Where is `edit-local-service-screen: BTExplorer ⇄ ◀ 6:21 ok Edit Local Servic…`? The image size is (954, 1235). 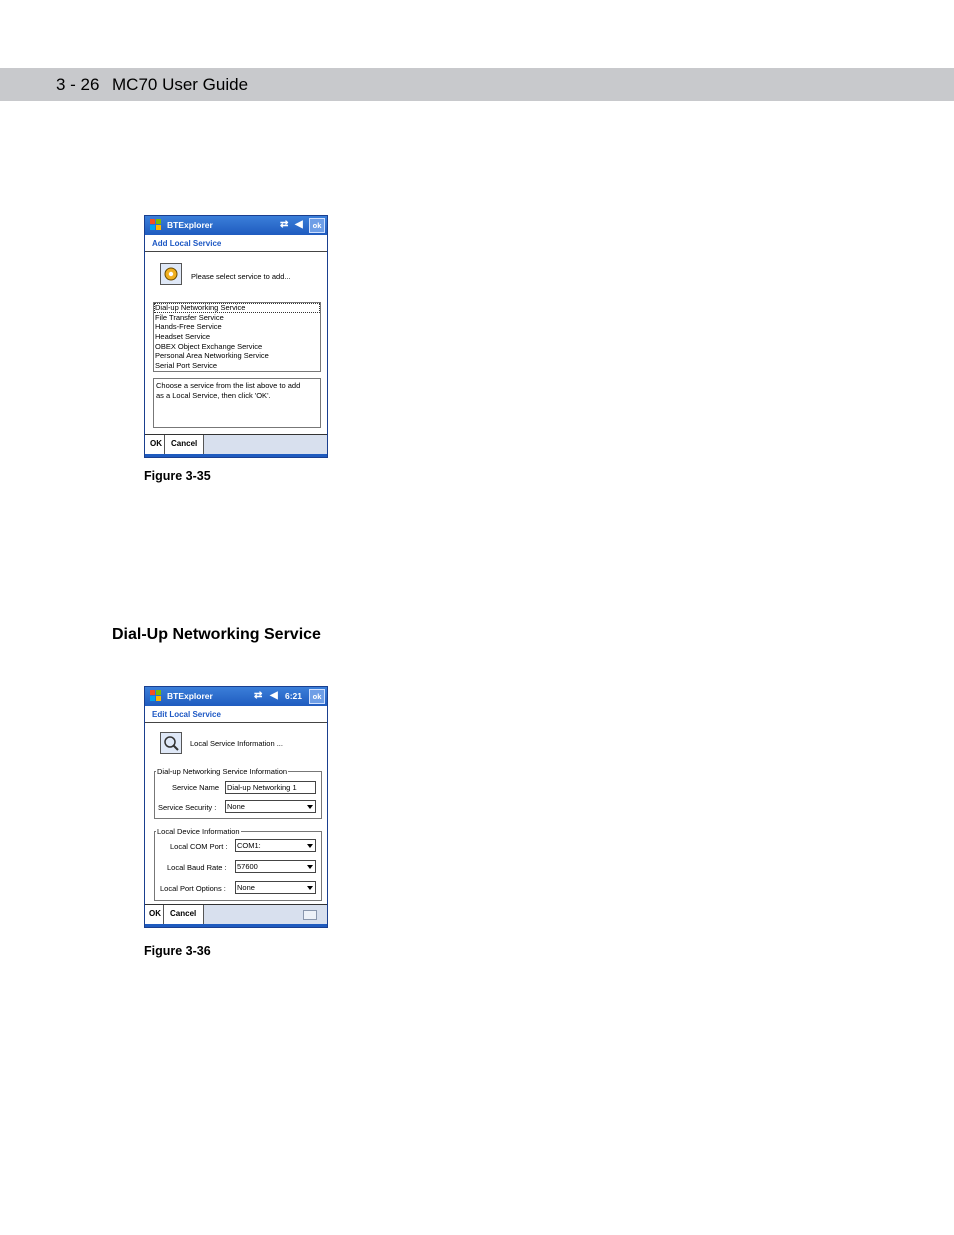
edit-local-service-screen: BTExplorer ⇄ ◀ 6:21 ok Edit Local Servic… is located at coordinates (236, 807).